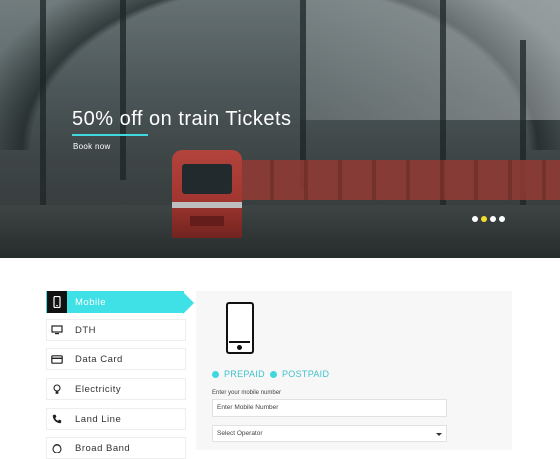 This screenshot has height=459, width=560. I want to click on carousel-dot-active, so click(484, 219).